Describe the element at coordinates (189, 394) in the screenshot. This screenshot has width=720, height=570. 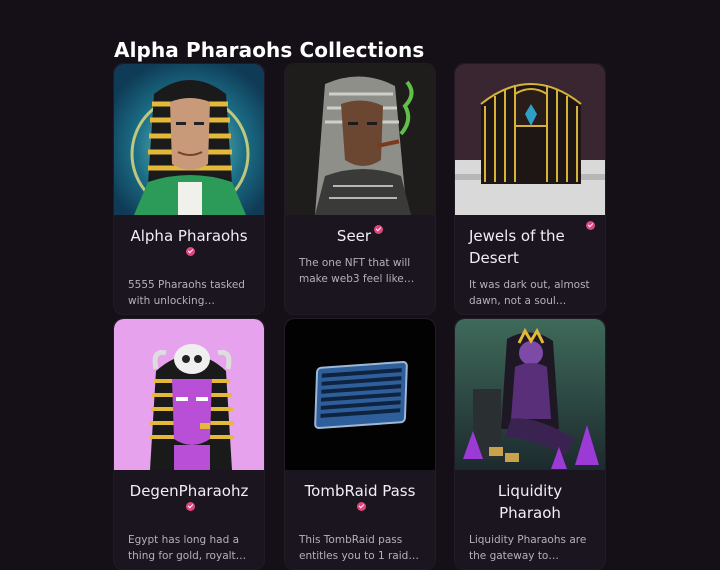
I see `collection-image-degenpharaohz` at that location.